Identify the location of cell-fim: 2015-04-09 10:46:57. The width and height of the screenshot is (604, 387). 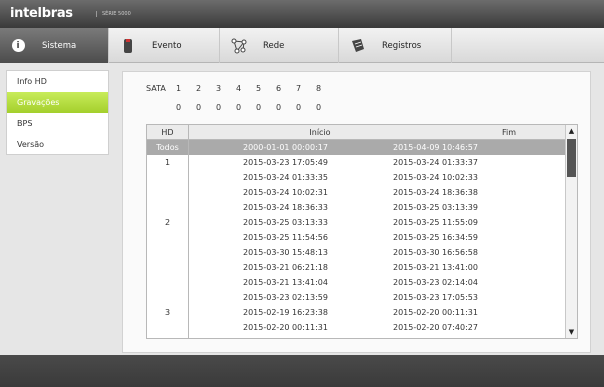
(435, 147).